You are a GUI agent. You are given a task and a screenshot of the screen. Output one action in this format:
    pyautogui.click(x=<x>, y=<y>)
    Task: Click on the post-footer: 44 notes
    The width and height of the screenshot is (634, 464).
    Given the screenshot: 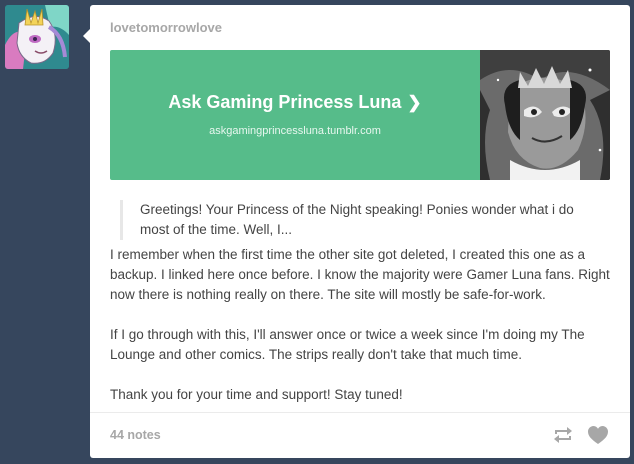 What is the action you would take?
    pyautogui.click(x=360, y=435)
    